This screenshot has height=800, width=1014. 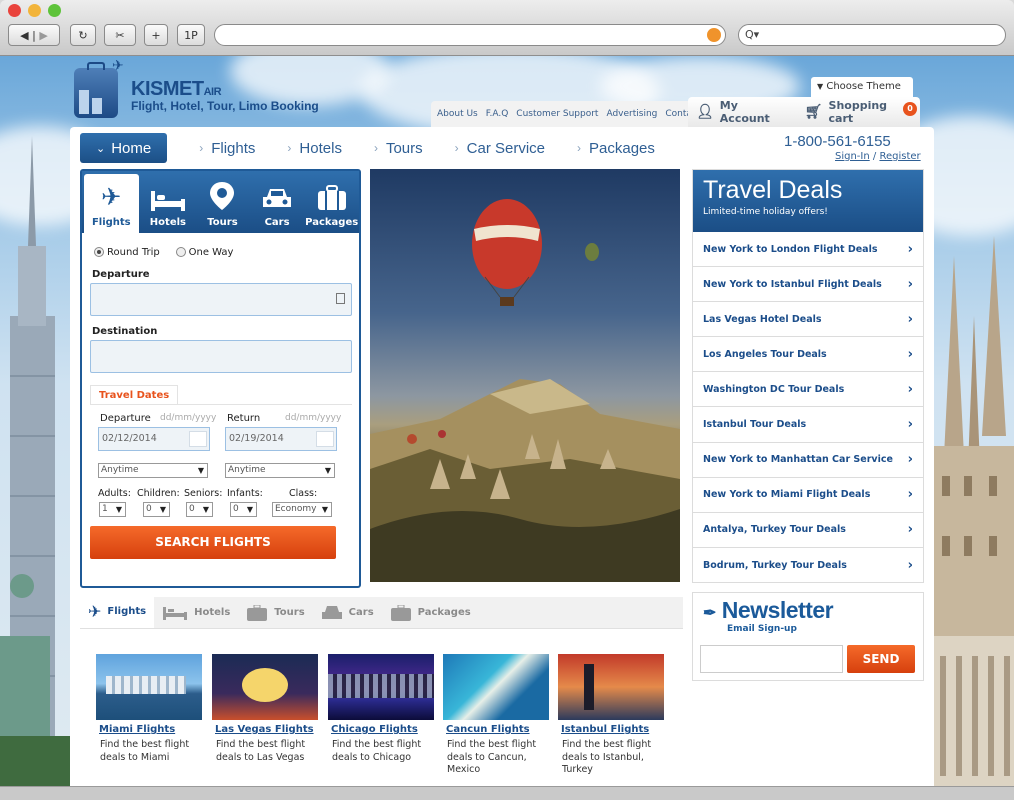 I want to click on deal-item: Washington DC Tour Deals ›, so click(x=808, y=390).